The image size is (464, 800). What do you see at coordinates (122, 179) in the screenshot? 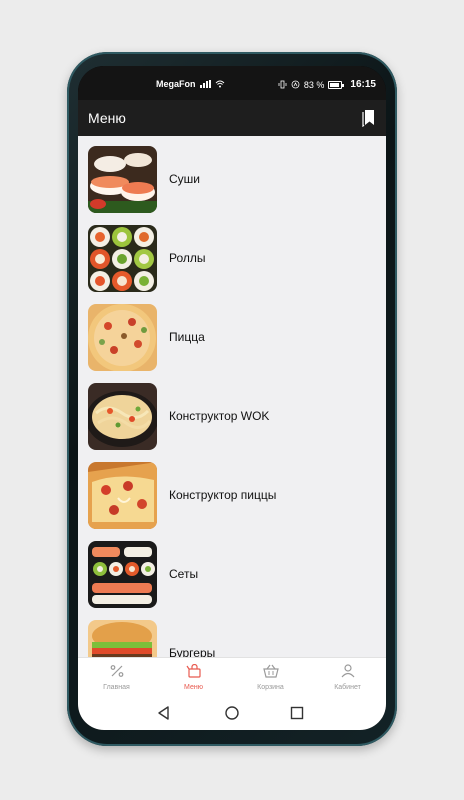
I see `sushi-image` at bounding box center [122, 179].